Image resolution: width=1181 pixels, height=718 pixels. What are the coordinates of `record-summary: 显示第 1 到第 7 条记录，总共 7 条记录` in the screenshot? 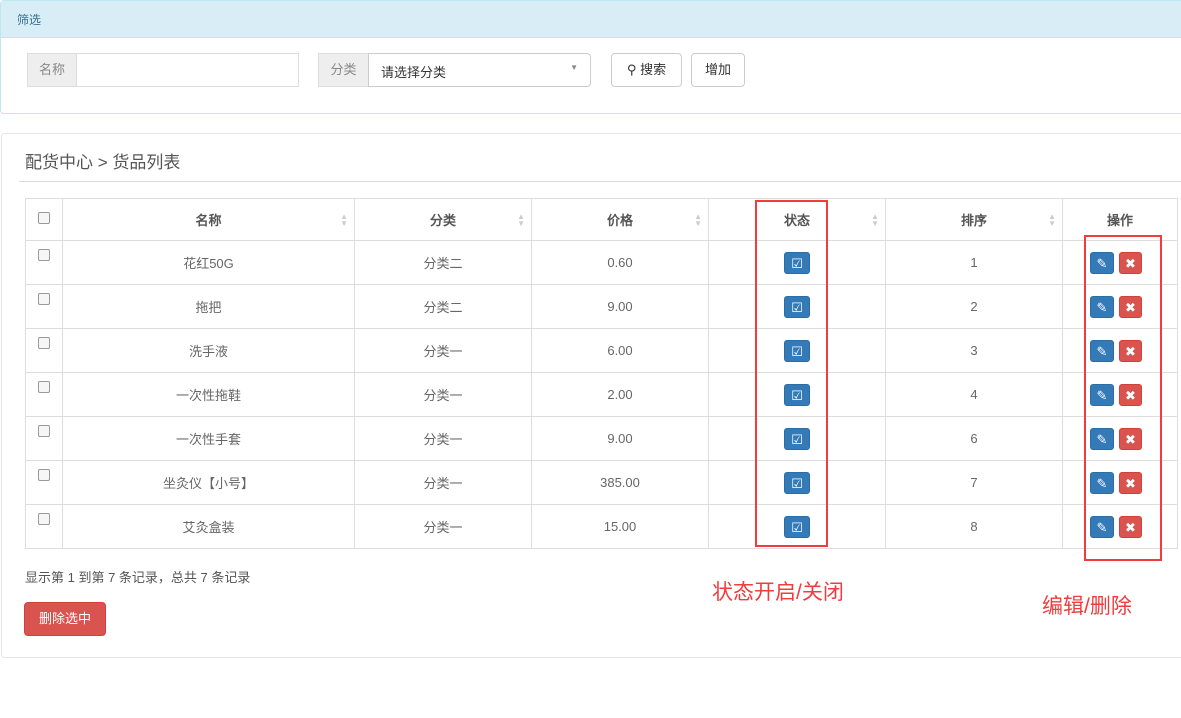 It's located at (138, 577).